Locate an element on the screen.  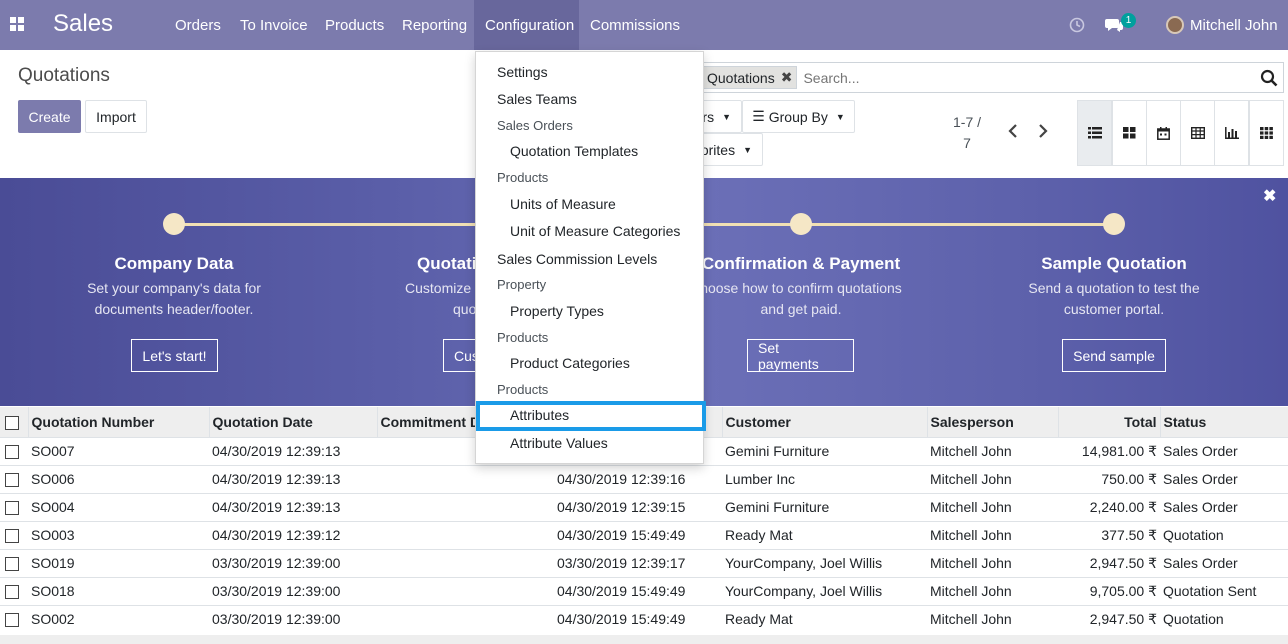
messages-badge: 1 is located at coordinates (1128, 20).